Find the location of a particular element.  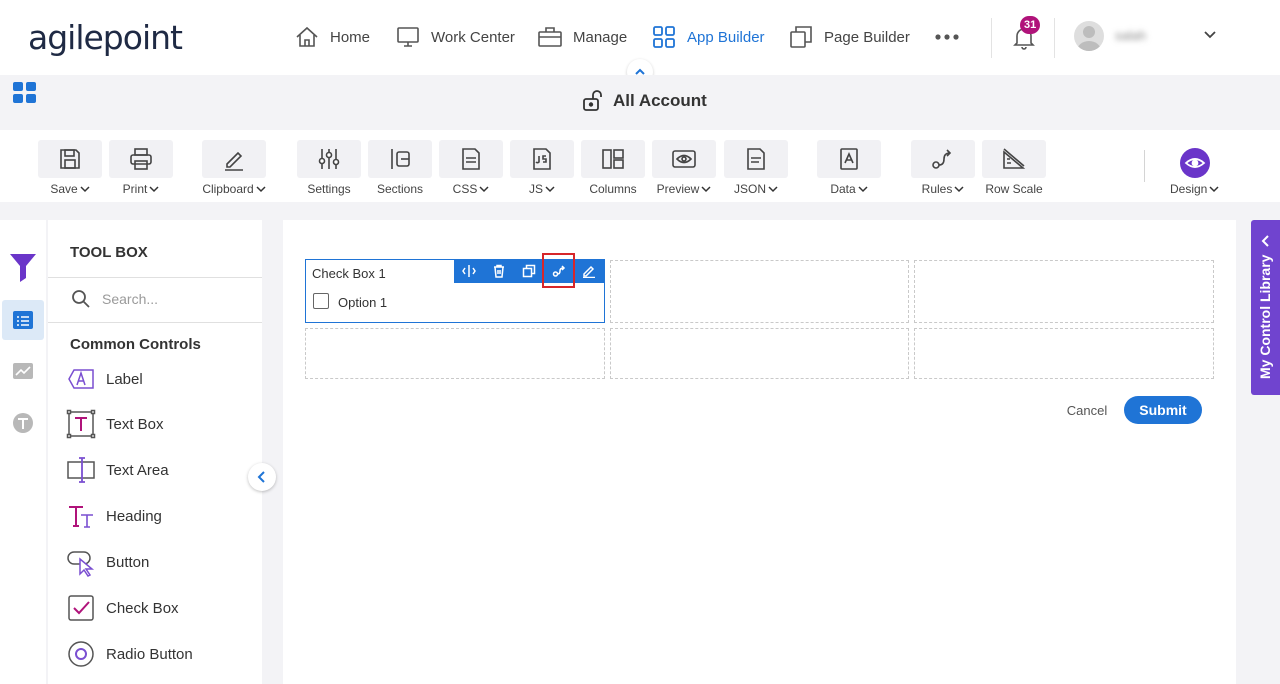

form-list-icon is located at coordinates (23, 320).